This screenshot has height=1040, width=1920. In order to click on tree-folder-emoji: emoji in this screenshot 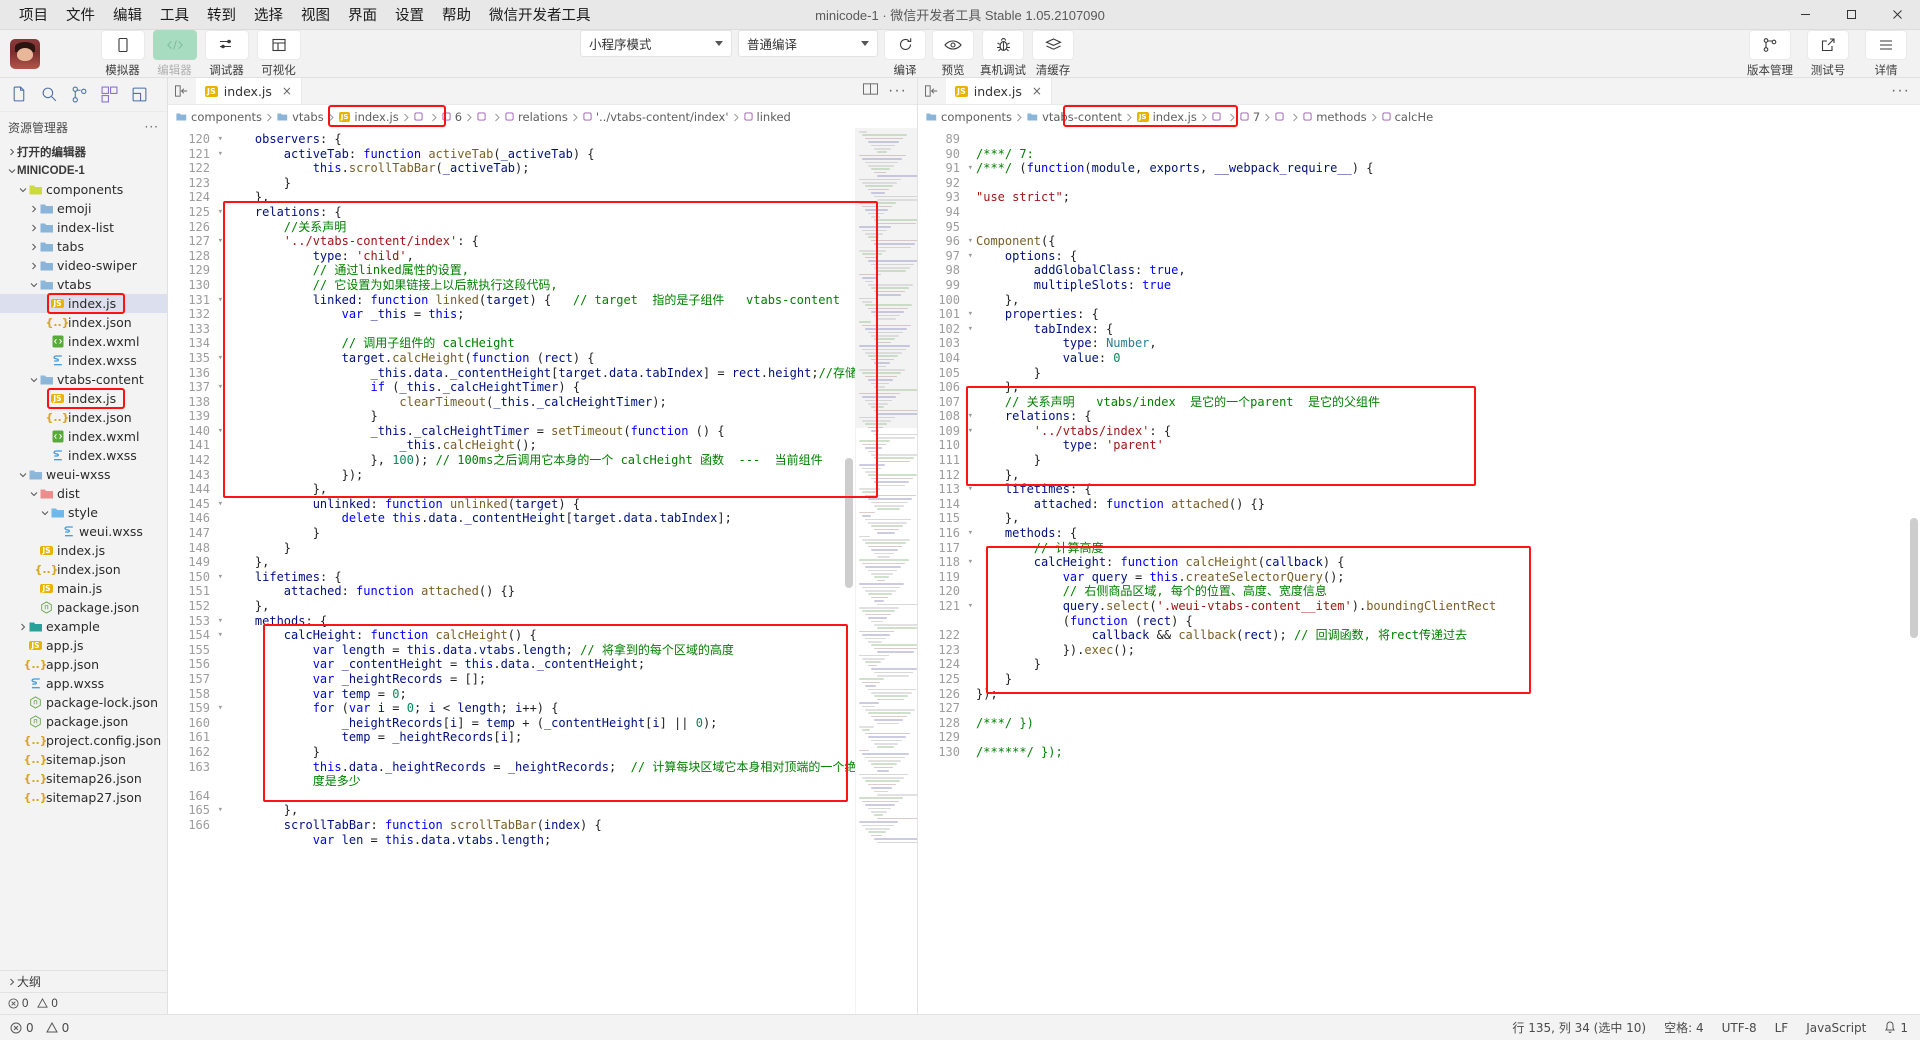, I will do `click(83, 208)`.